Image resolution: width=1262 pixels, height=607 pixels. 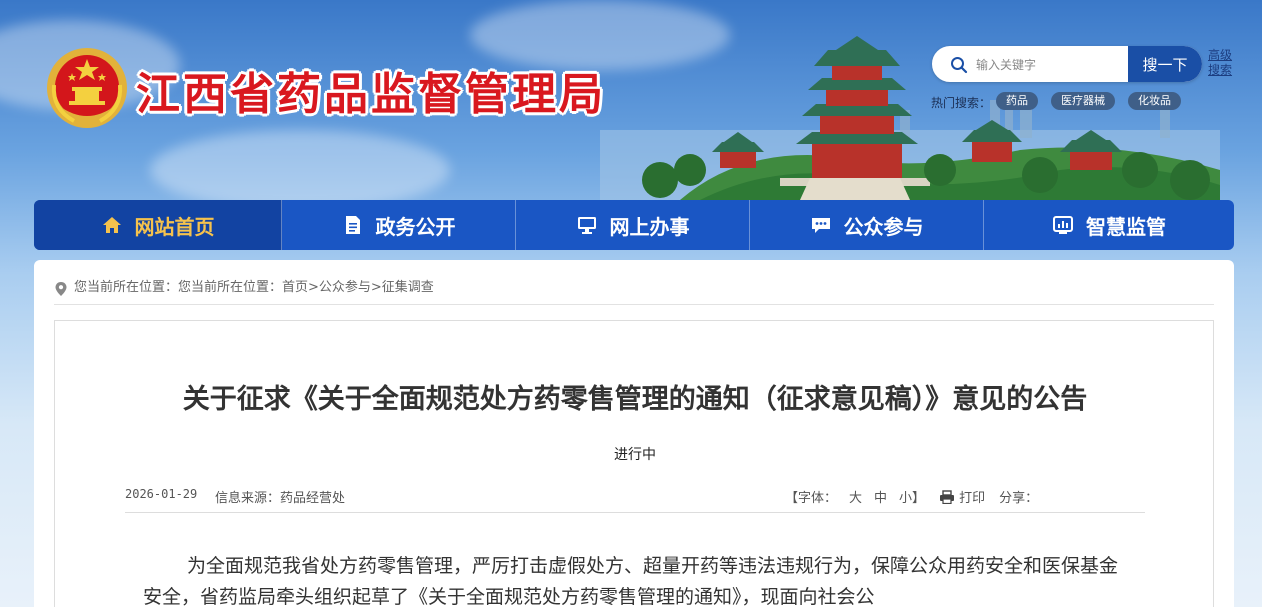 I want to click on hot-tag-medical-devices: 医疗器械, so click(x=1083, y=101).